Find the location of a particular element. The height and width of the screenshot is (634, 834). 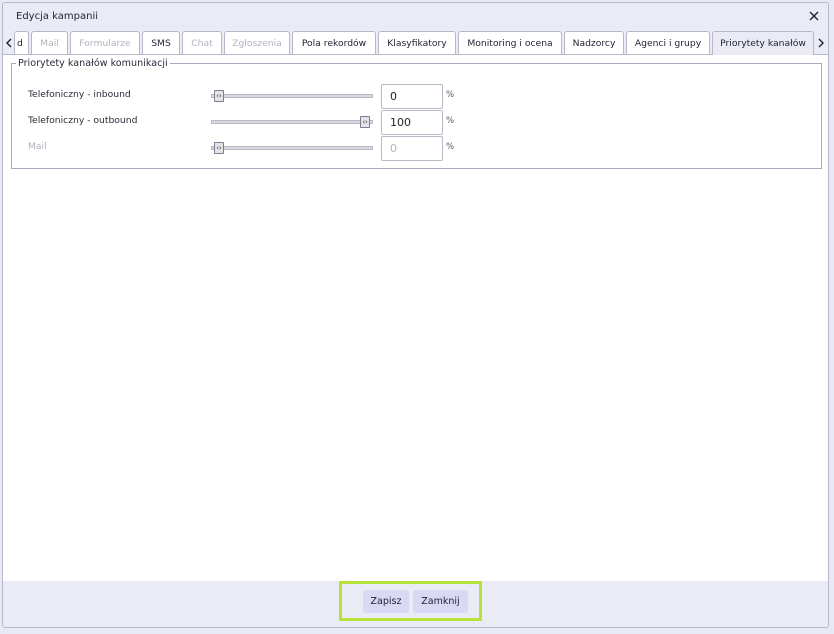

outbound-slider: ‹› is located at coordinates (292, 122).